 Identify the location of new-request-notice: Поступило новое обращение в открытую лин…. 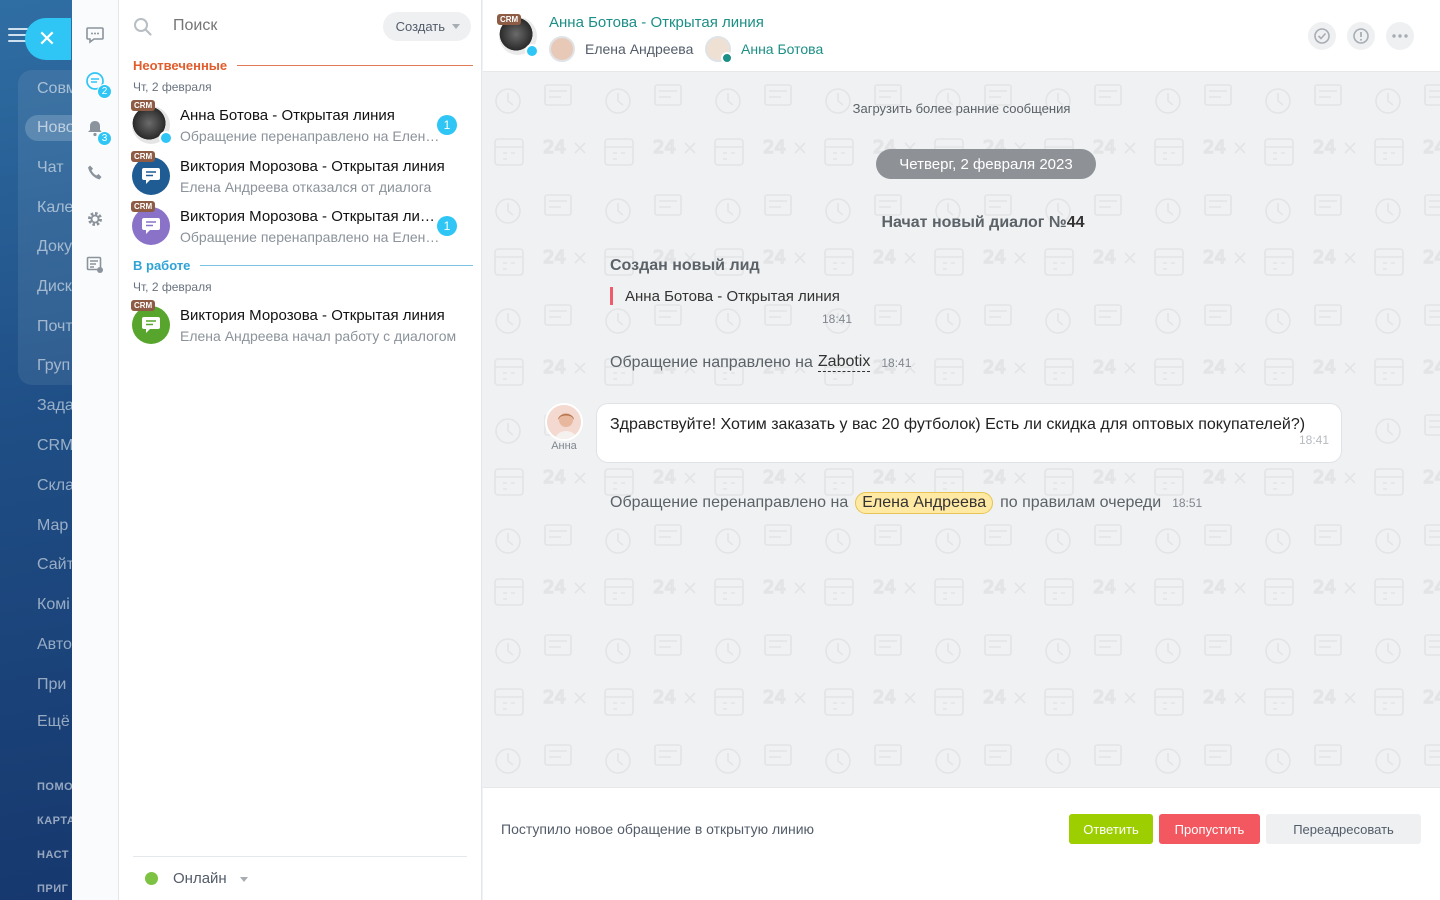
(658, 829).